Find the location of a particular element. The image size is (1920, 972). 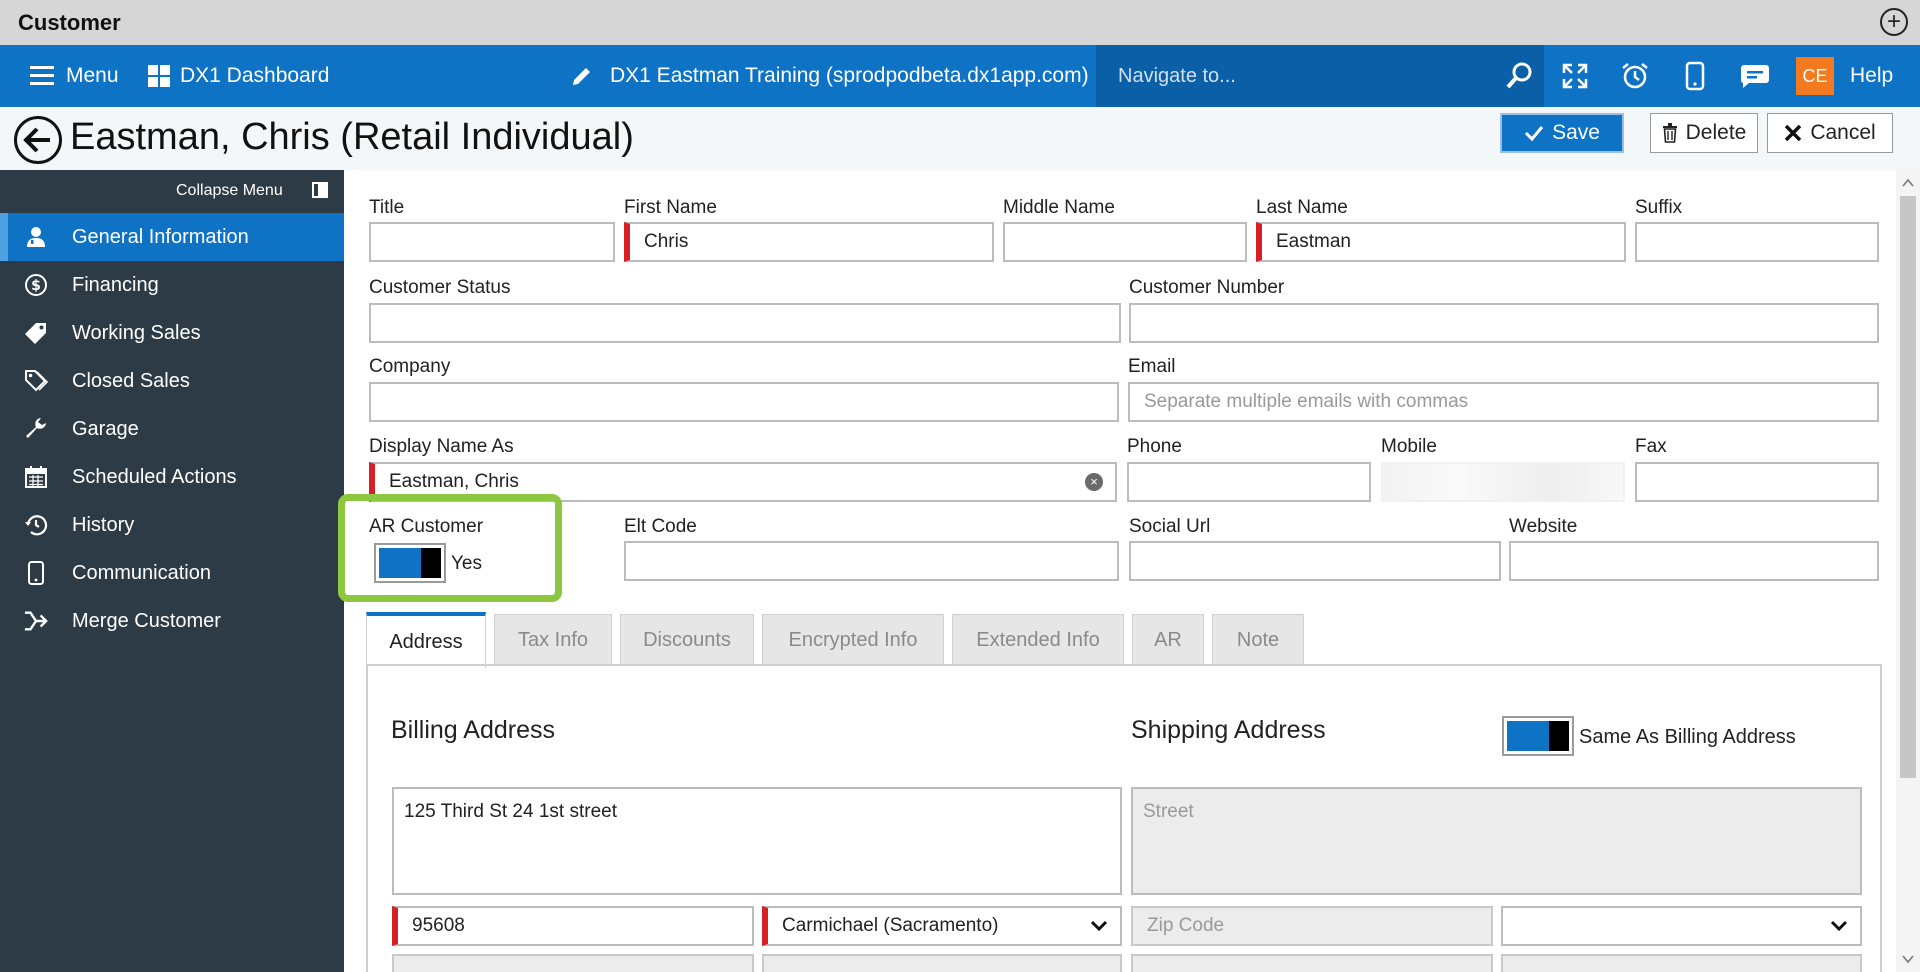

sidebar-item-scheduled-actions: Scheduled Actions is located at coordinates (172, 477).